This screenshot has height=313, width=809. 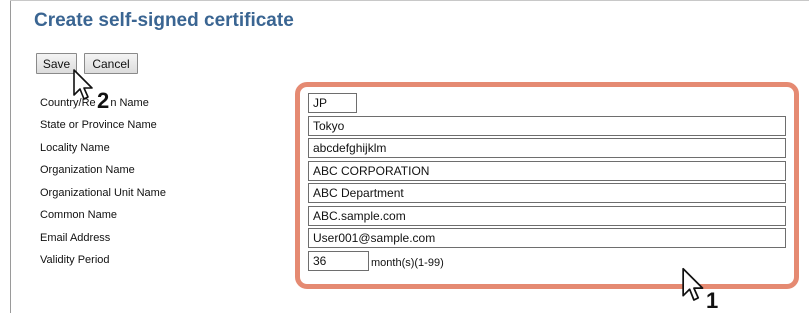 What do you see at coordinates (712, 300) in the screenshot?
I see `callout-number-1: 1` at bounding box center [712, 300].